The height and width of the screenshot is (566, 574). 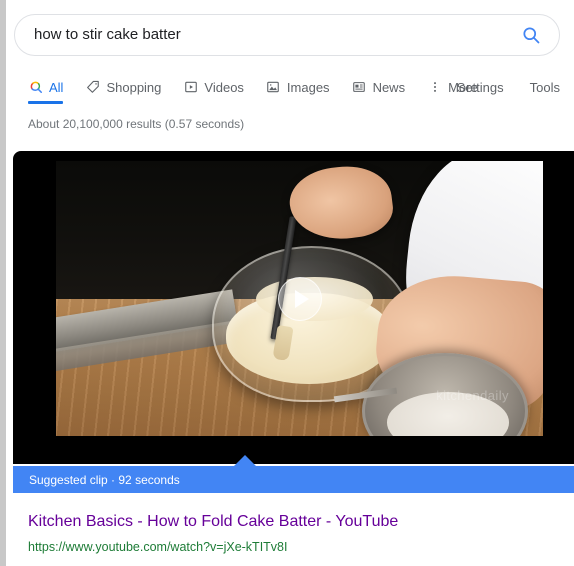 What do you see at coordinates (293, 479) in the screenshot?
I see `suggested-clip-banner: Suggested clip · 92 seconds` at bounding box center [293, 479].